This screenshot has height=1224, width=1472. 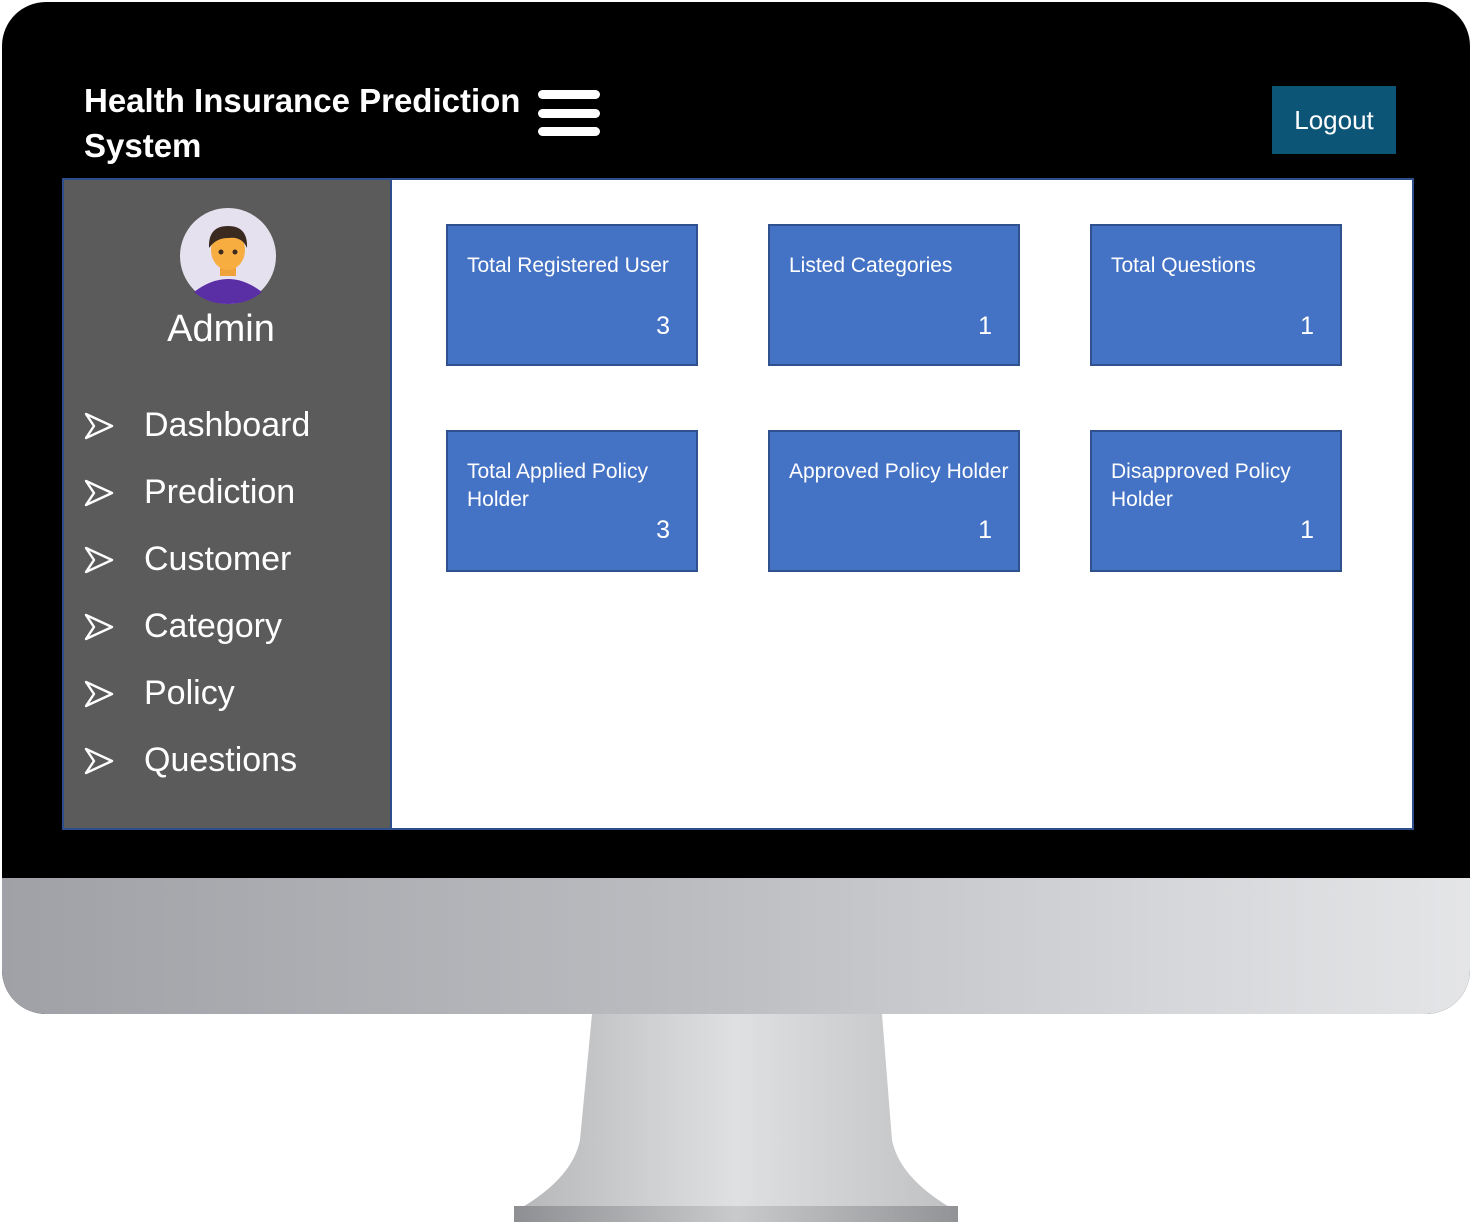 What do you see at coordinates (228, 256) in the screenshot?
I see `avatar` at bounding box center [228, 256].